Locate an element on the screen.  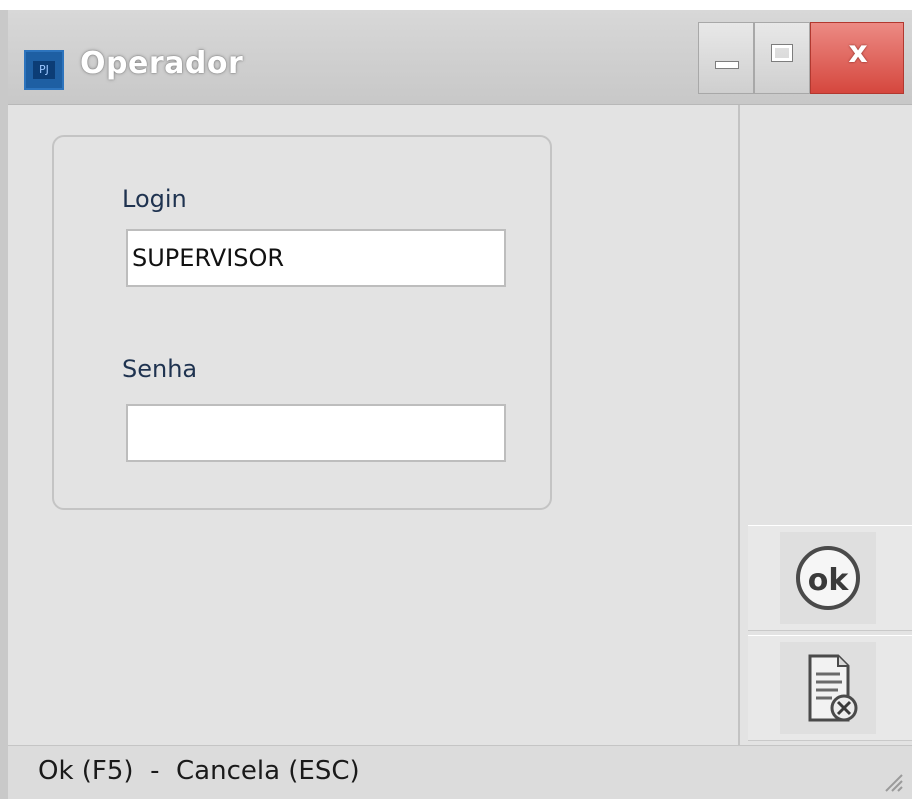
close-icon: x is located at coordinates (858, 52).